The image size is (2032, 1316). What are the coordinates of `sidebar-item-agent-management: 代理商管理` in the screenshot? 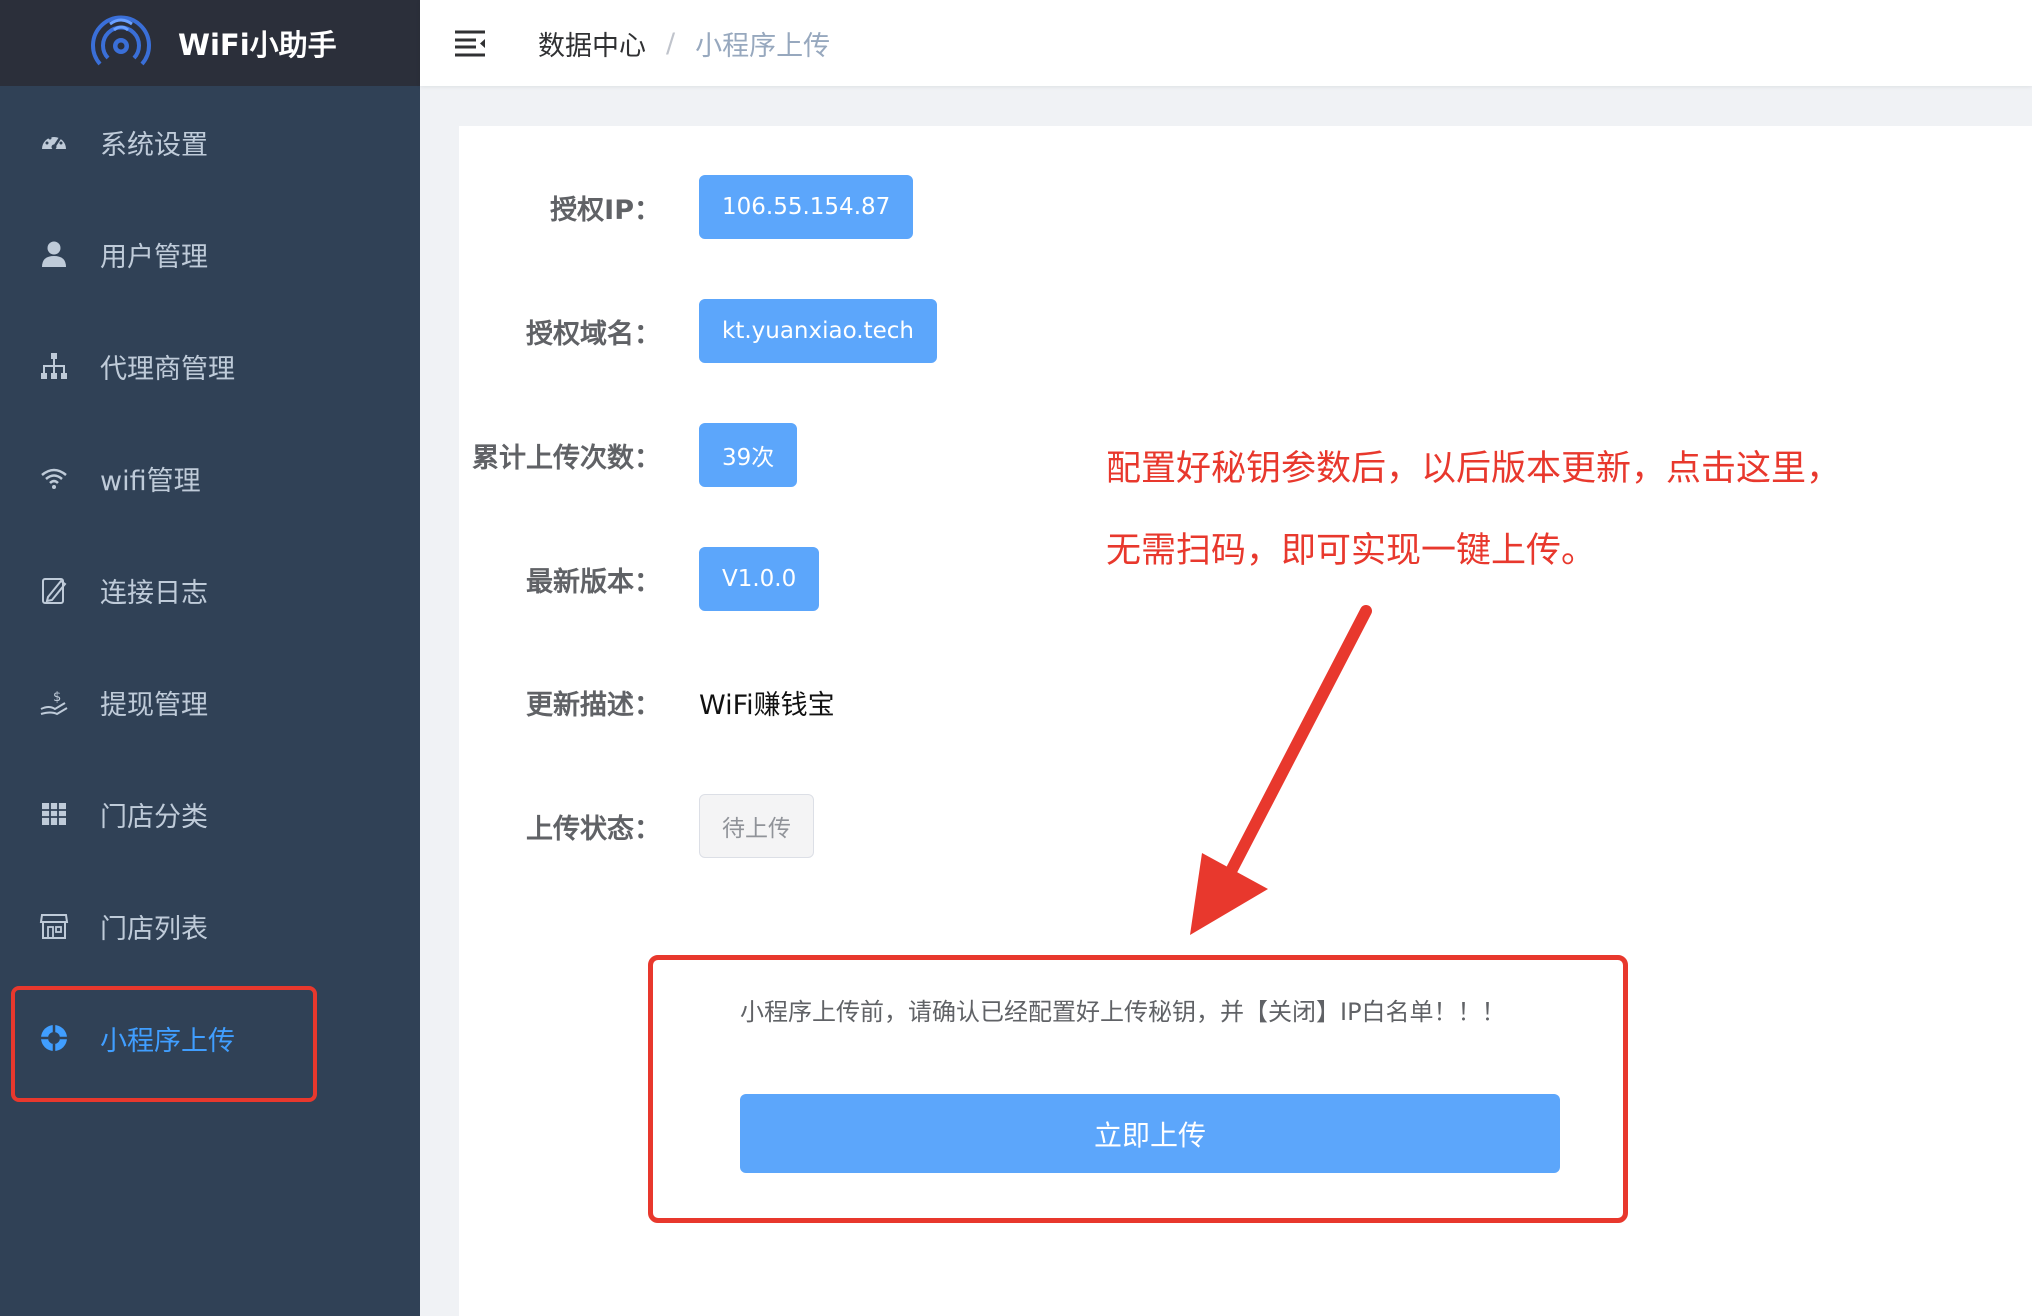 It's located at (210, 366).